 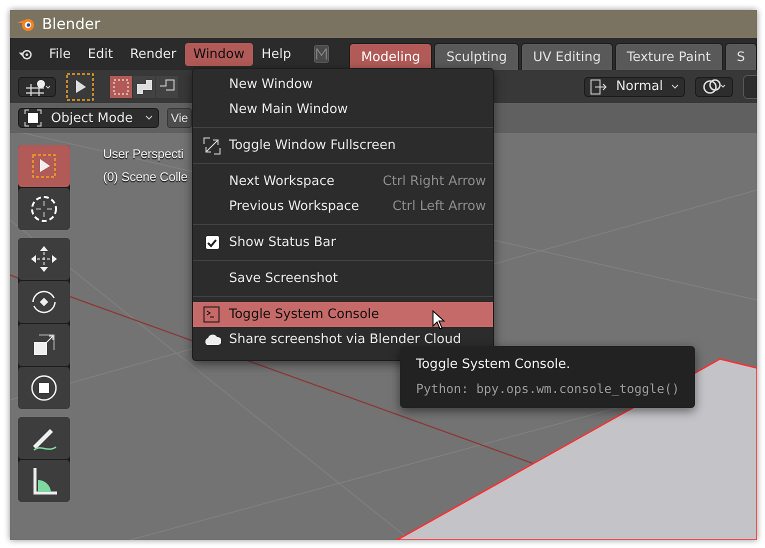 I want to click on select-new-icon, so click(x=121, y=87).